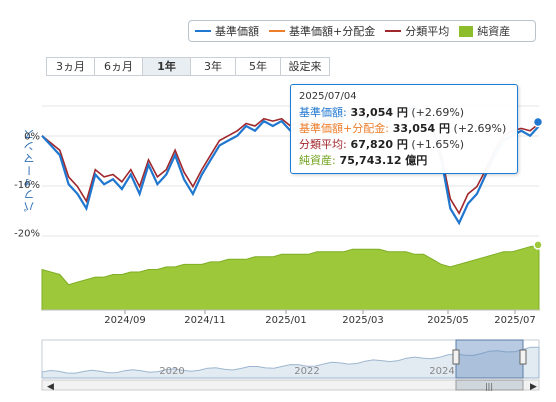 This screenshot has height=402, width=556. Describe the element at coordinates (533, 387) in the screenshot. I see `scroll-right-arrow: ▶` at that location.